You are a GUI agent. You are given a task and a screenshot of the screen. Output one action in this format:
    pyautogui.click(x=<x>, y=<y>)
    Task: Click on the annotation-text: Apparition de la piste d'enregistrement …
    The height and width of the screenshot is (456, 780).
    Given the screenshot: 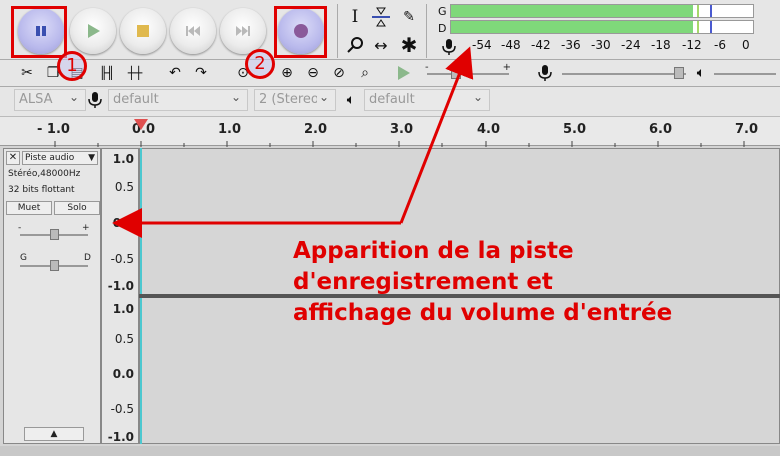 What is the action you would take?
    pyautogui.click(x=533, y=282)
    